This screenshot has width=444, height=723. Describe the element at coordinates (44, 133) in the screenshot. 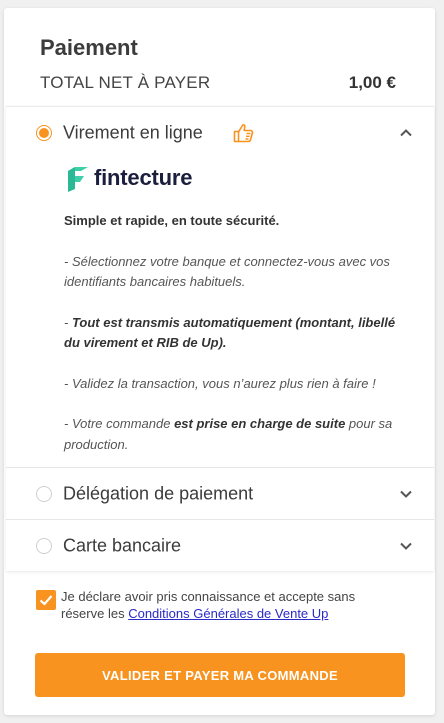

I see `radio-virement` at that location.